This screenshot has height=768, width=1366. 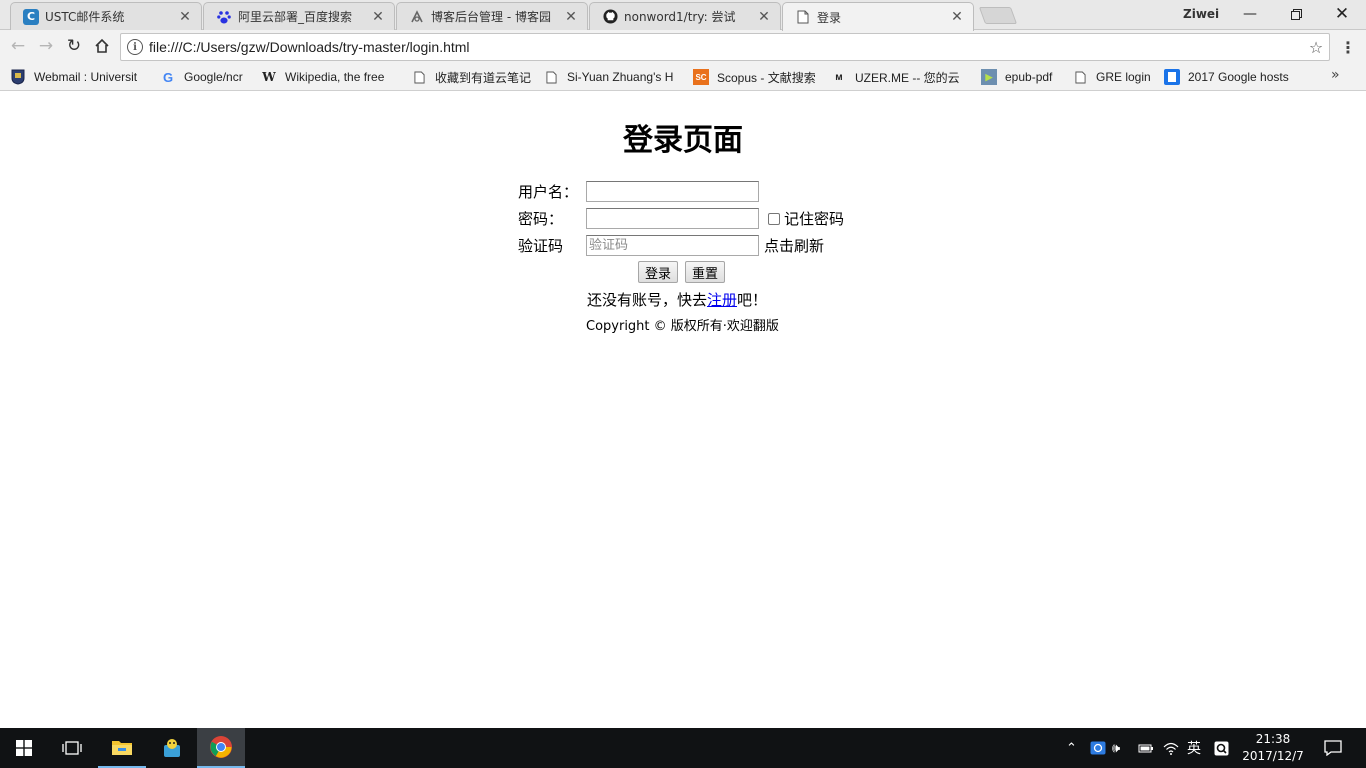 What do you see at coordinates (135, 47) in the screenshot?
I see `info-icon: i` at bounding box center [135, 47].